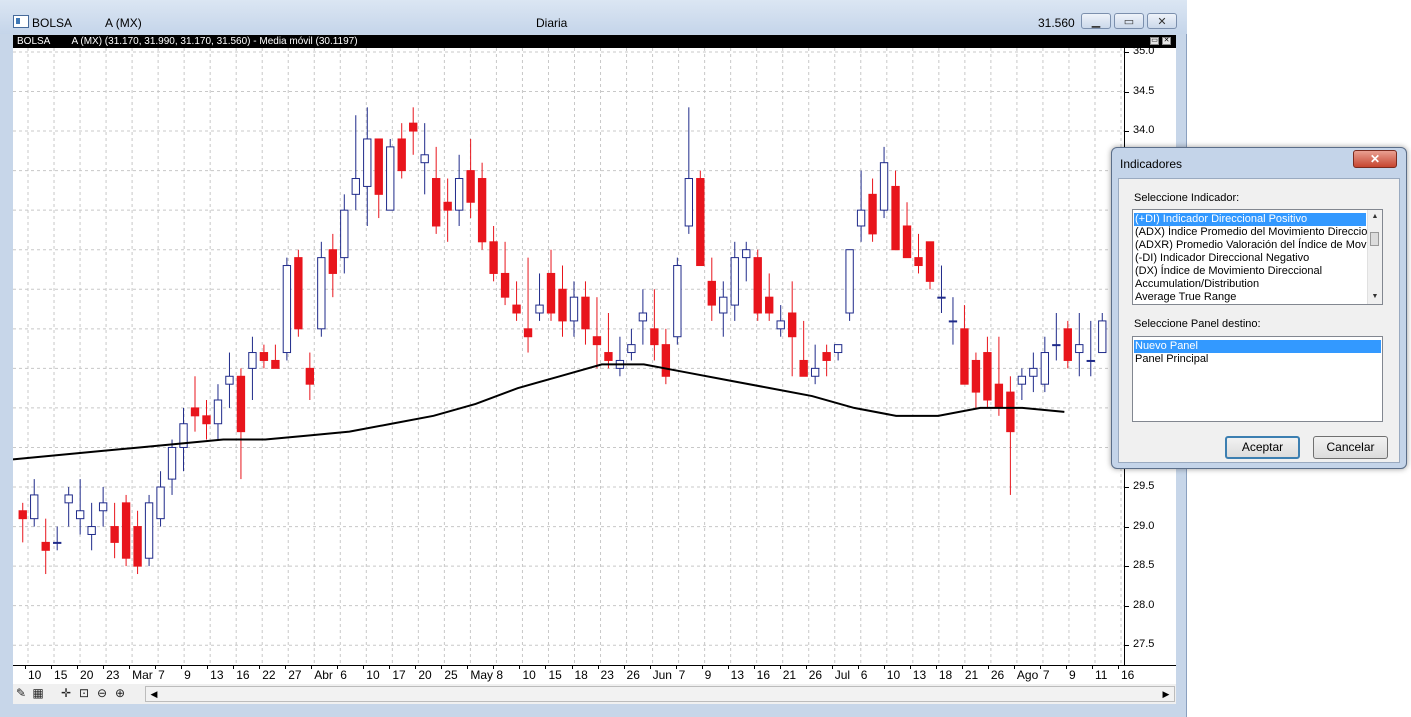  I want to click on x-tick-label: 21, so click(789, 675).